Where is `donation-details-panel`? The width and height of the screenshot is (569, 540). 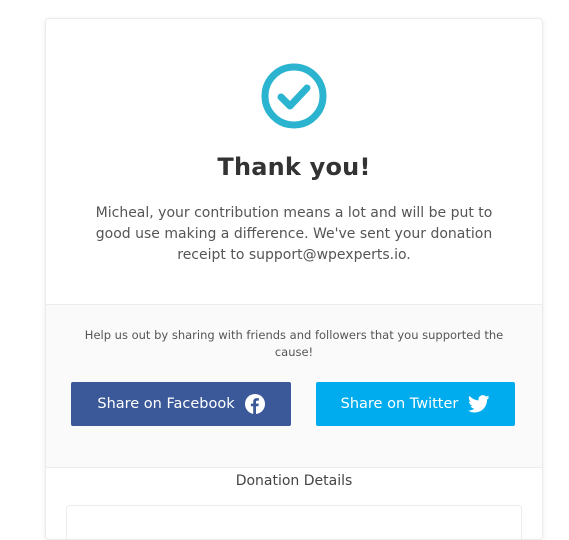 donation-details-panel is located at coordinates (294, 522).